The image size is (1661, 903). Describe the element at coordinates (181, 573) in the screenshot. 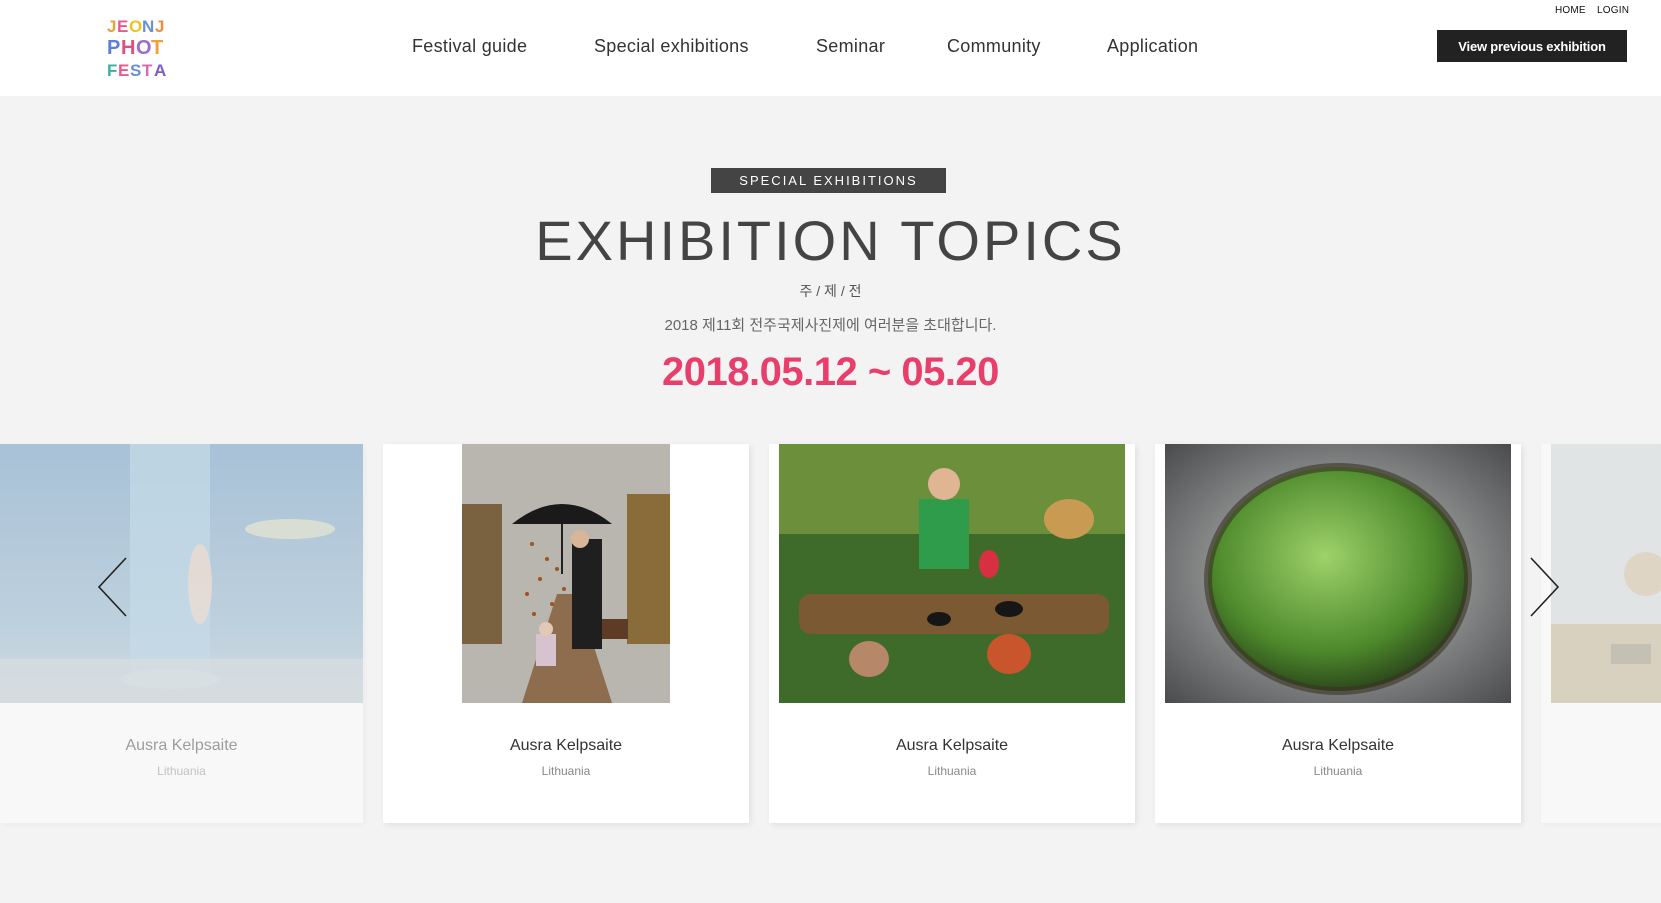

I see `card-image-underwater` at that location.